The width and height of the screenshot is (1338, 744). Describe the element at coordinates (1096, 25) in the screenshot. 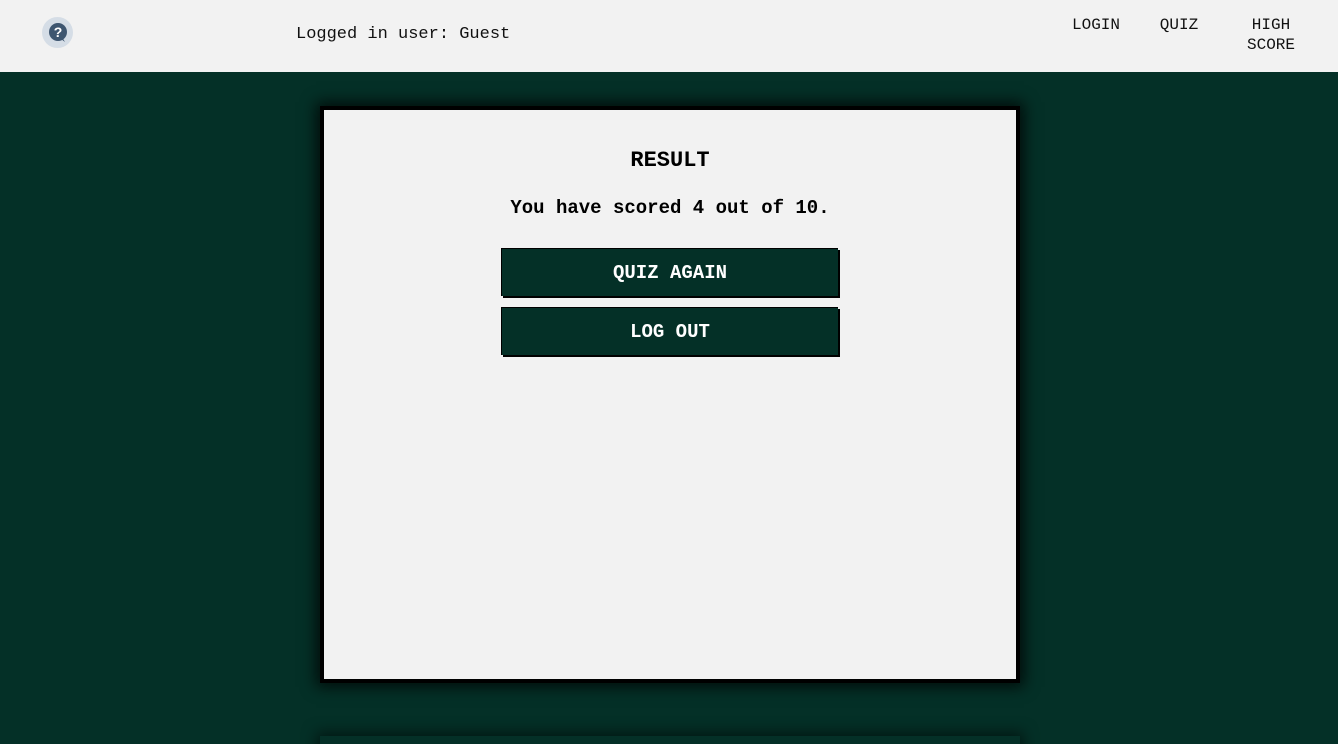

I see `nav-login-link: LOGIN` at that location.